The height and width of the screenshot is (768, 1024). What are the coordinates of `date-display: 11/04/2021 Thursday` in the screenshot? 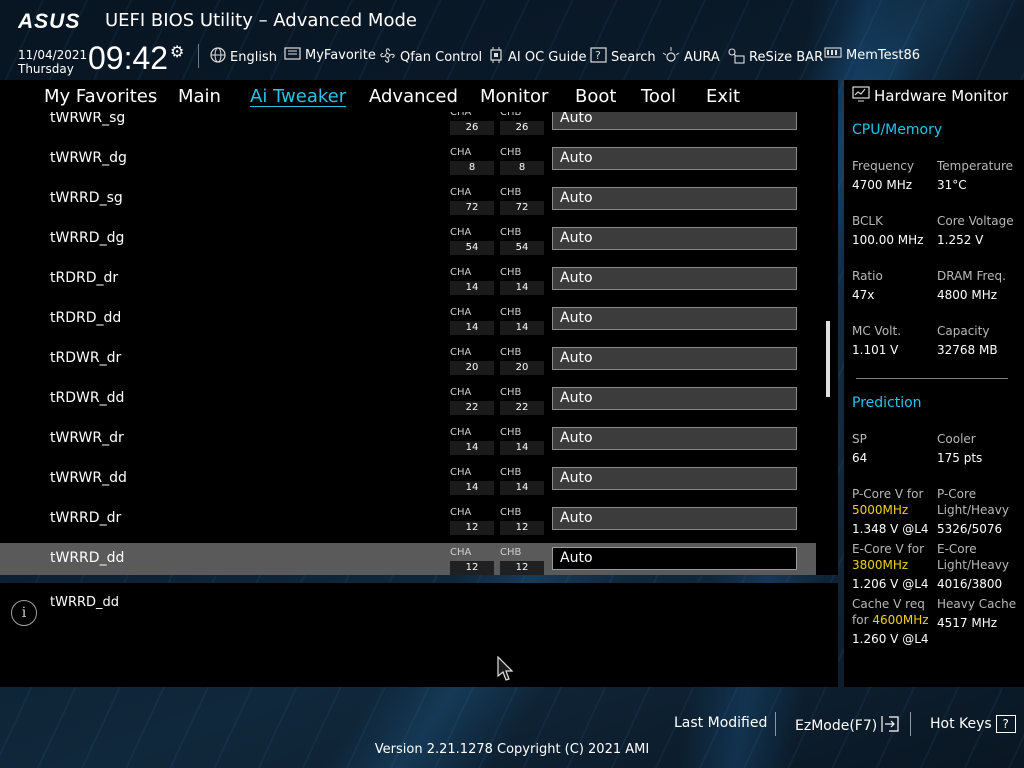 It's located at (52, 62).